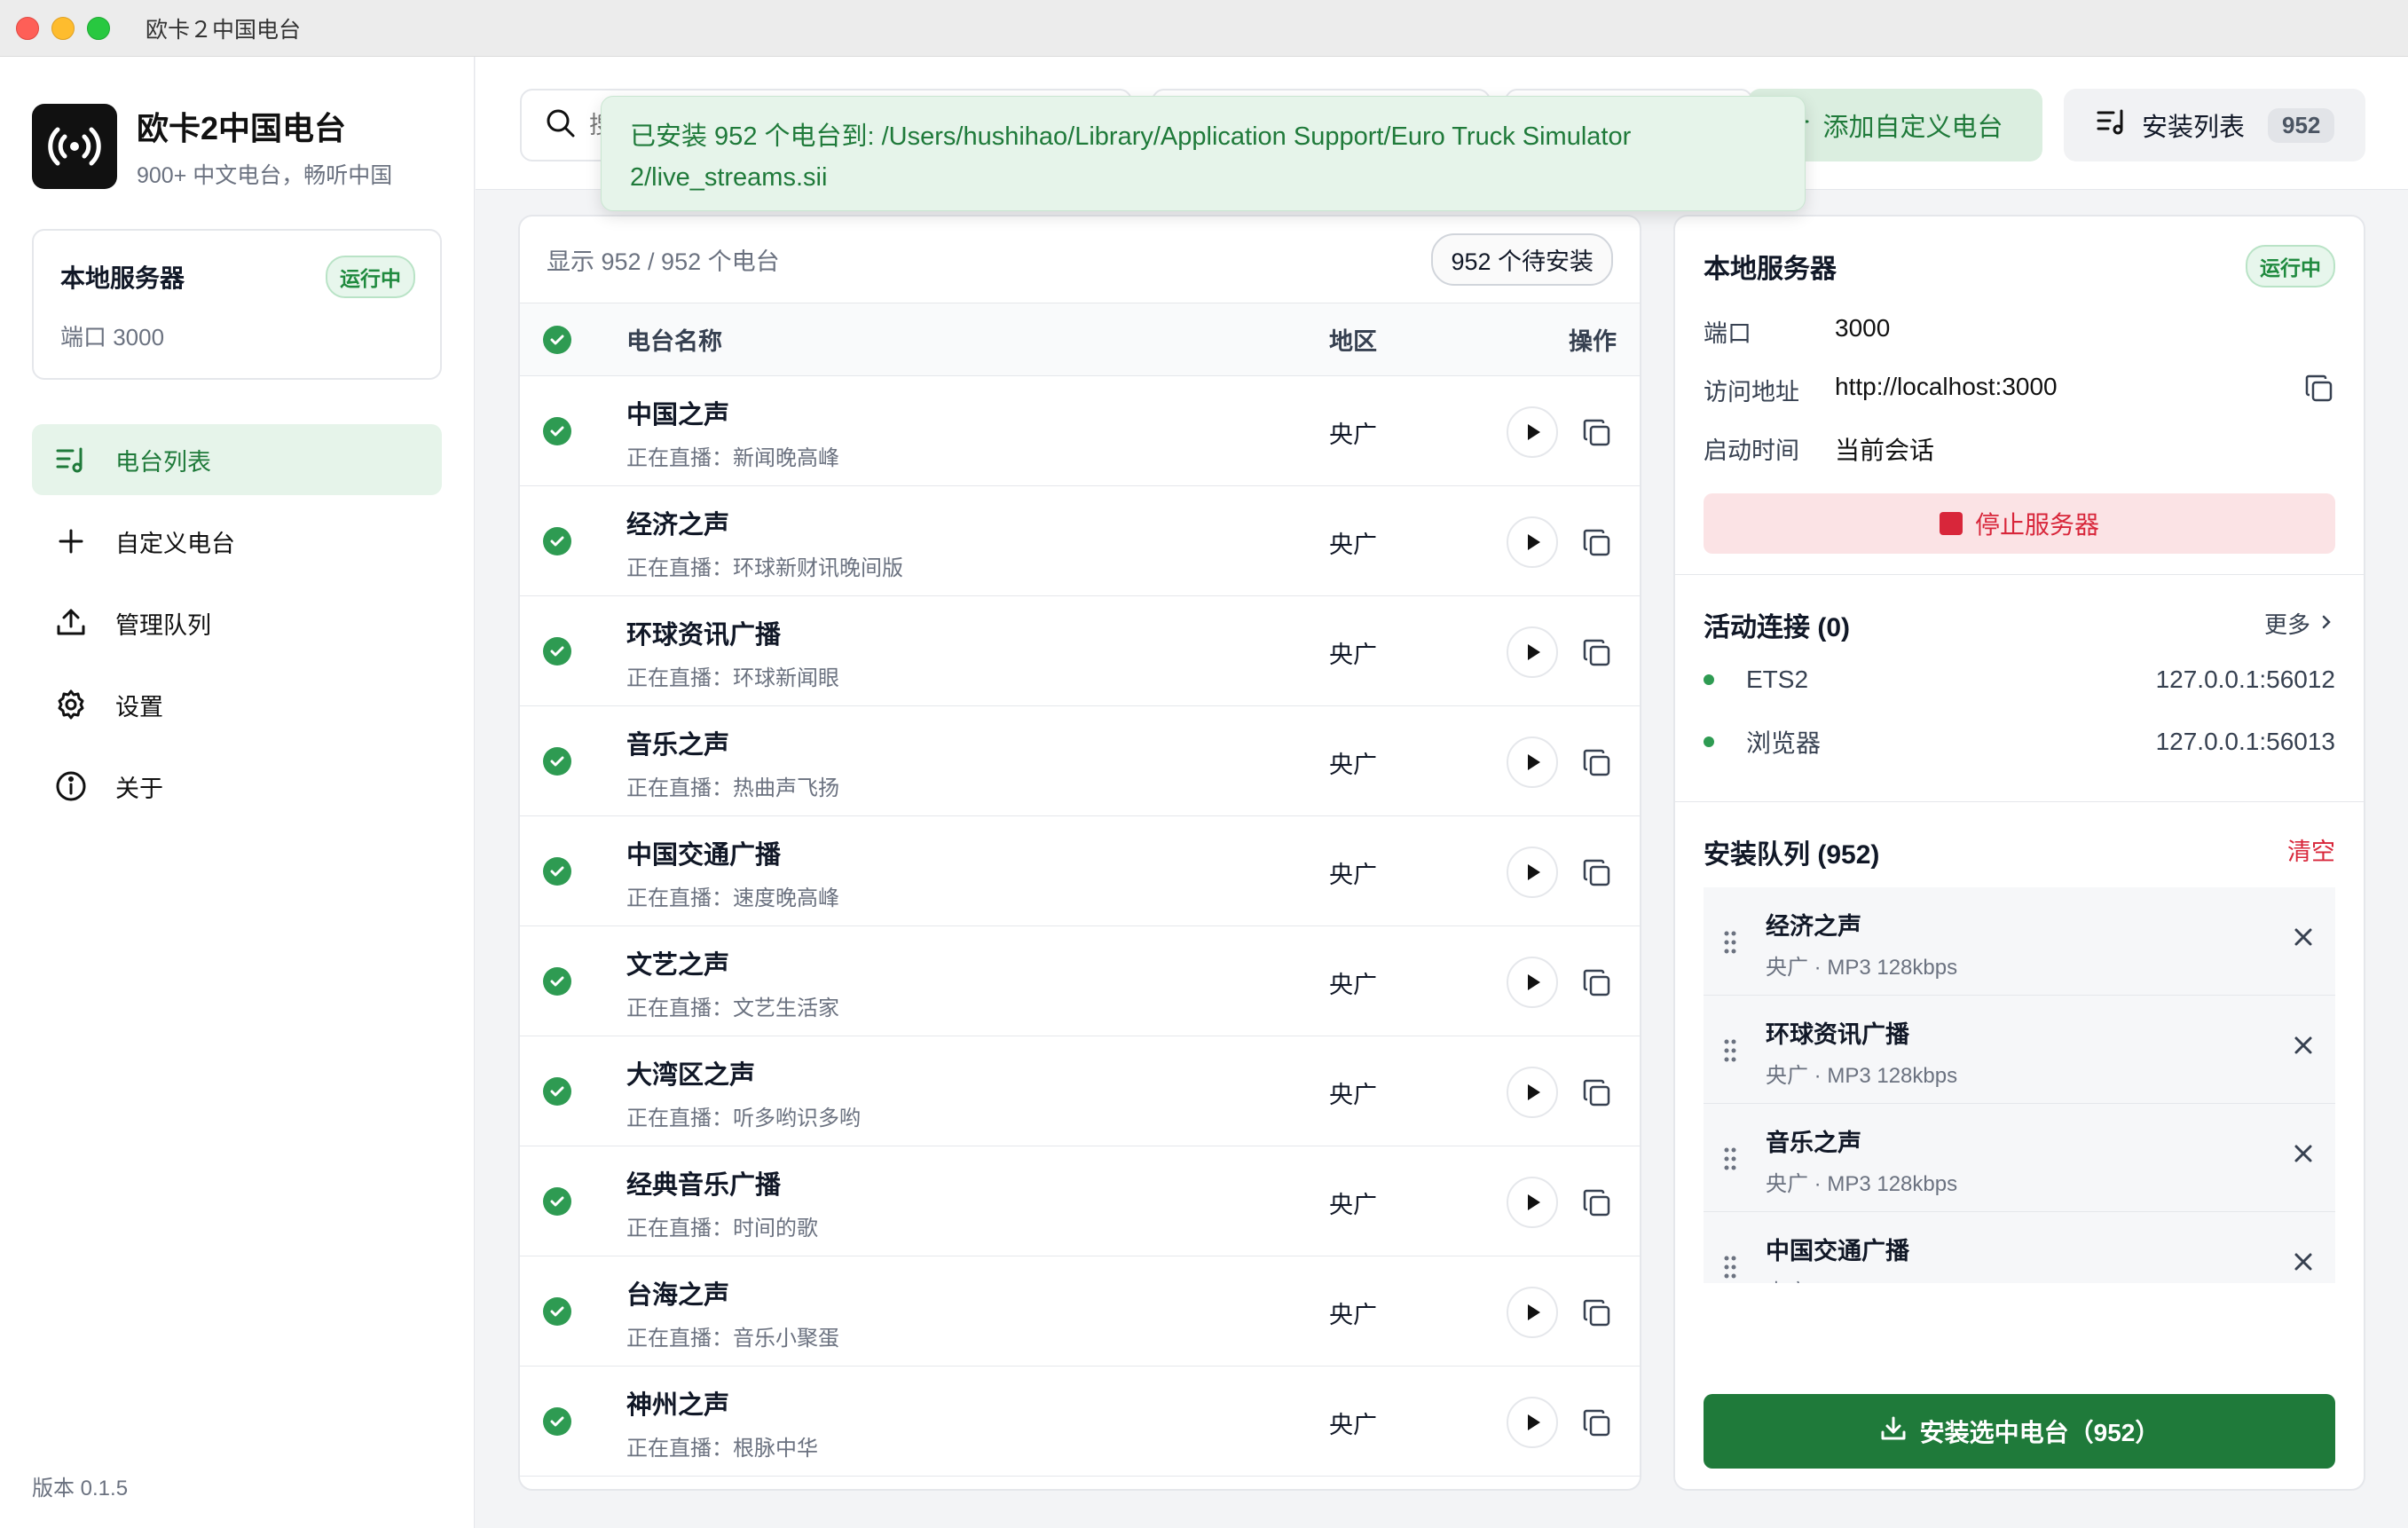 This screenshot has width=2408, height=1528. What do you see at coordinates (1080, 1422) in the screenshot?
I see `table-row: 神州之声 正在直播：根脉中华 央广` at bounding box center [1080, 1422].